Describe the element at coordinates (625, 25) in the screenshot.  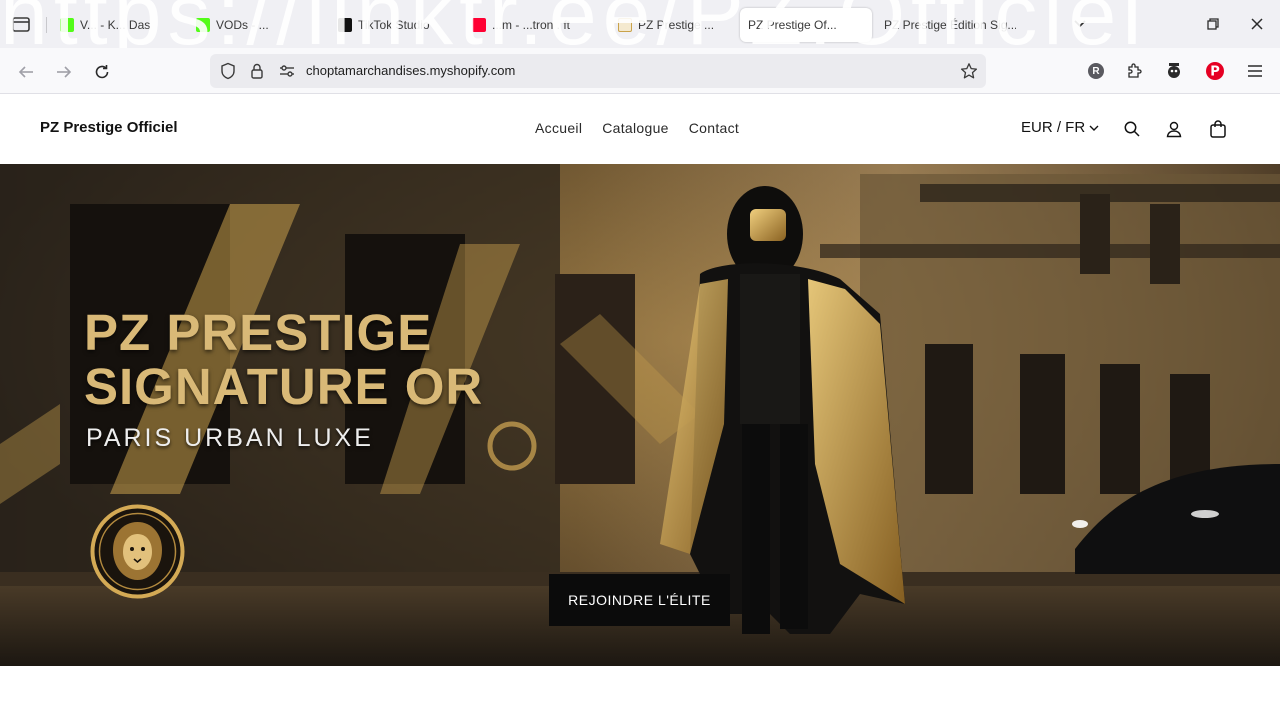
I see `document-icon` at that location.